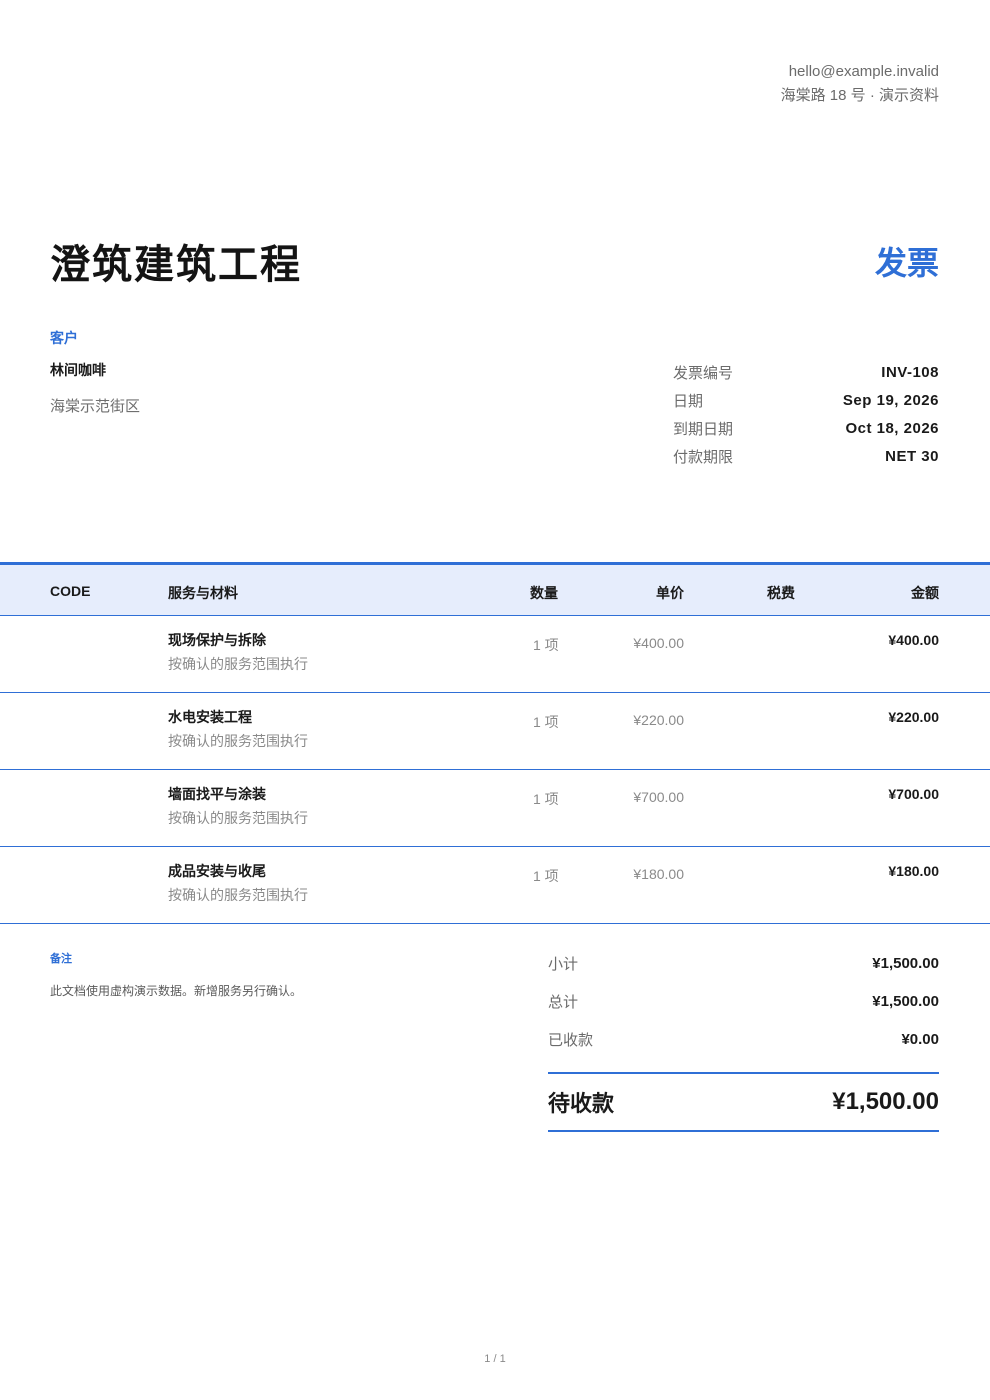  What do you see at coordinates (176, 991) in the screenshot?
I see `notes-text: 此文档使用虚构演示数据。新增服务另行确认。` at bounding box center [176, 991].